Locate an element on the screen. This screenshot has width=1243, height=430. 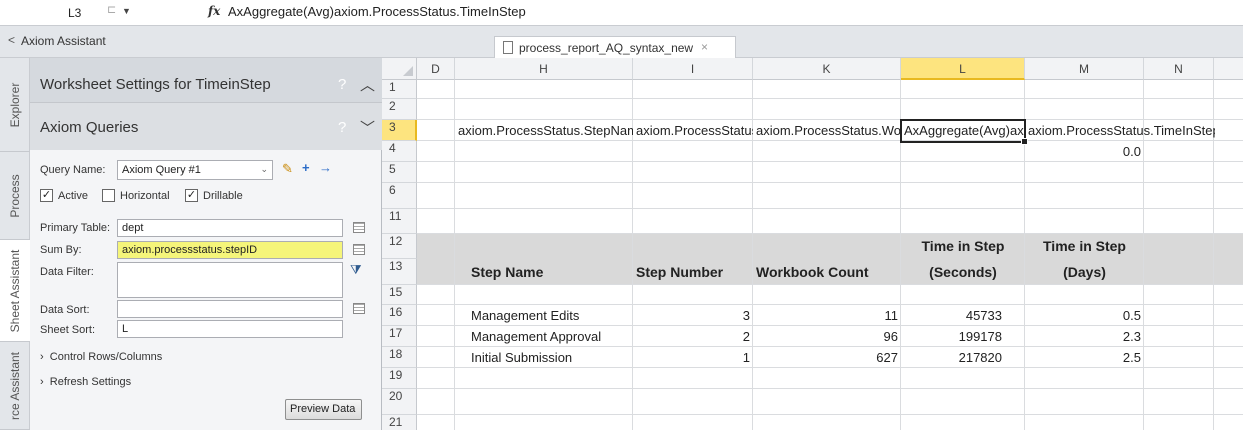
close-tab-icon: × is located at coordinates (704, 47).